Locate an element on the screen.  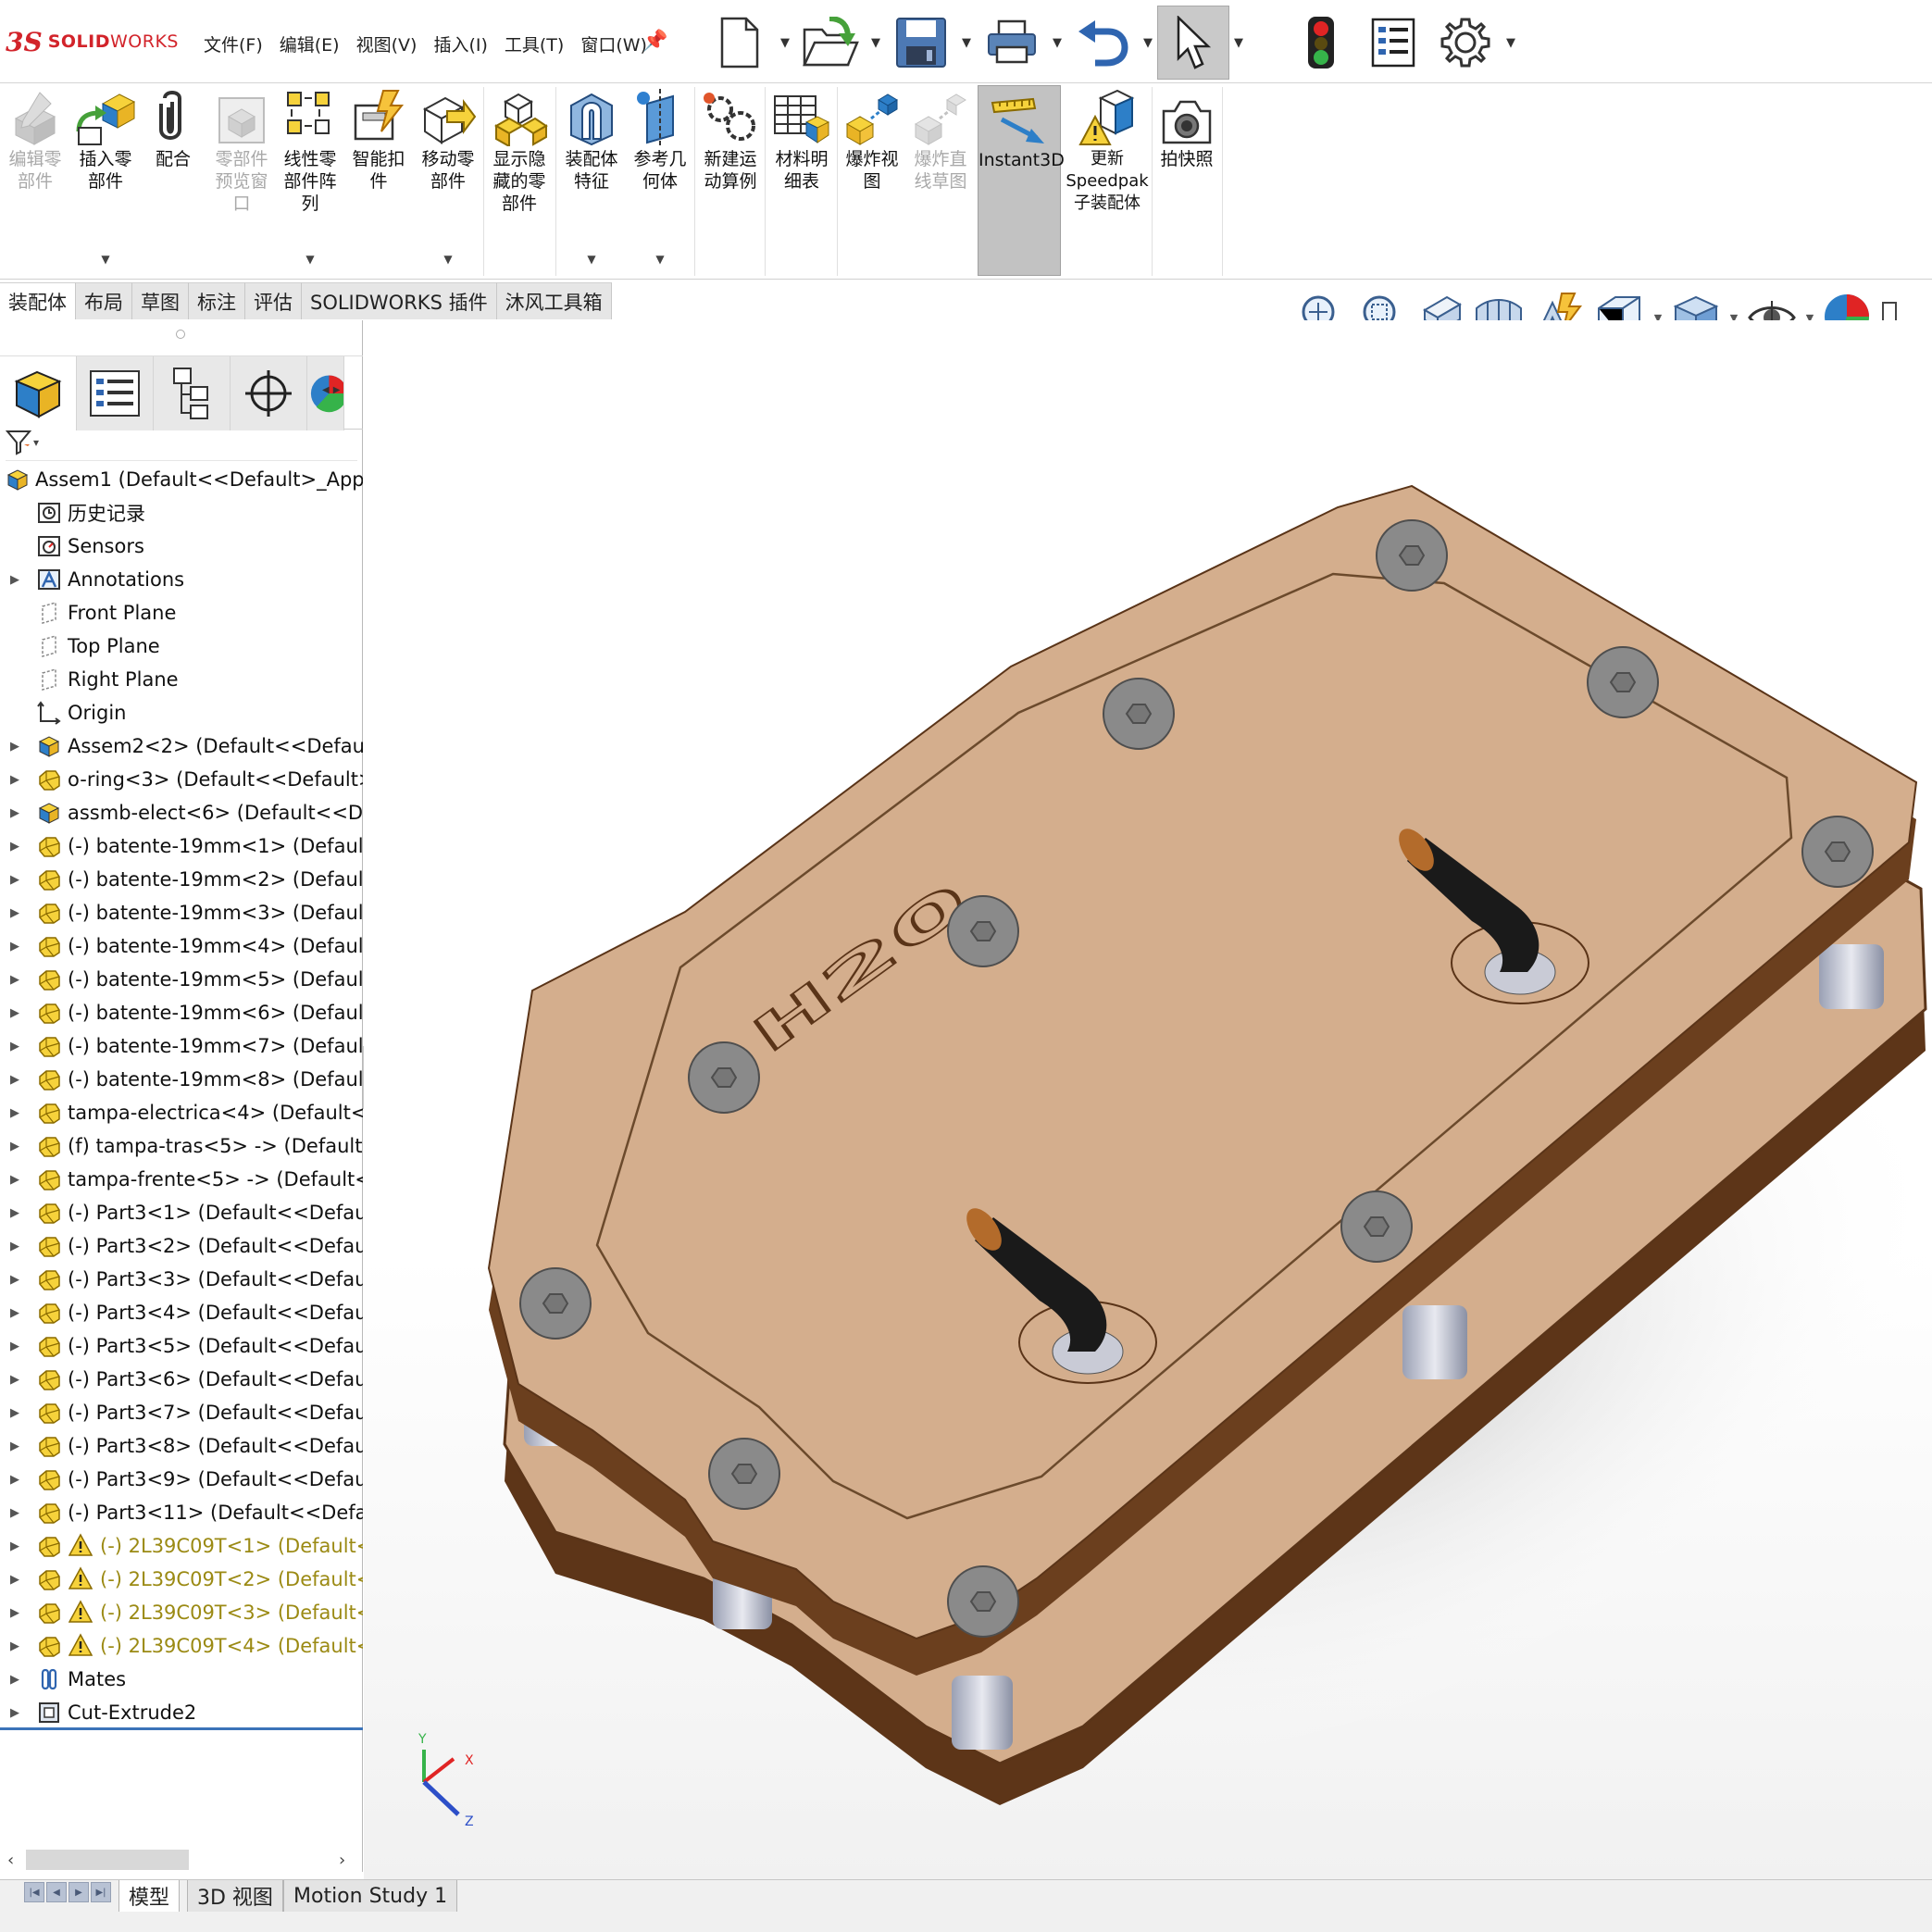
assembly-features-button: 装配体 特征 ▼ is located at coordinates (591, 180).